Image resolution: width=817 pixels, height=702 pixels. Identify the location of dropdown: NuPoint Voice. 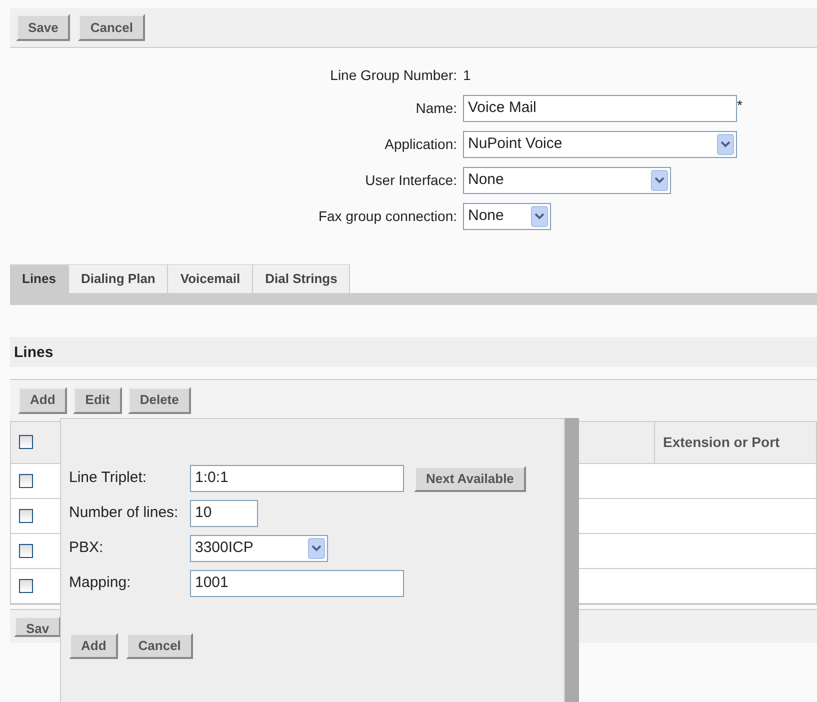
(600, 144).